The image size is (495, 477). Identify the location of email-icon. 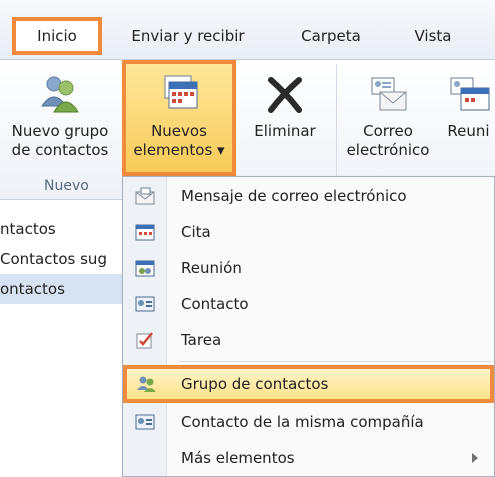
(389, 94).